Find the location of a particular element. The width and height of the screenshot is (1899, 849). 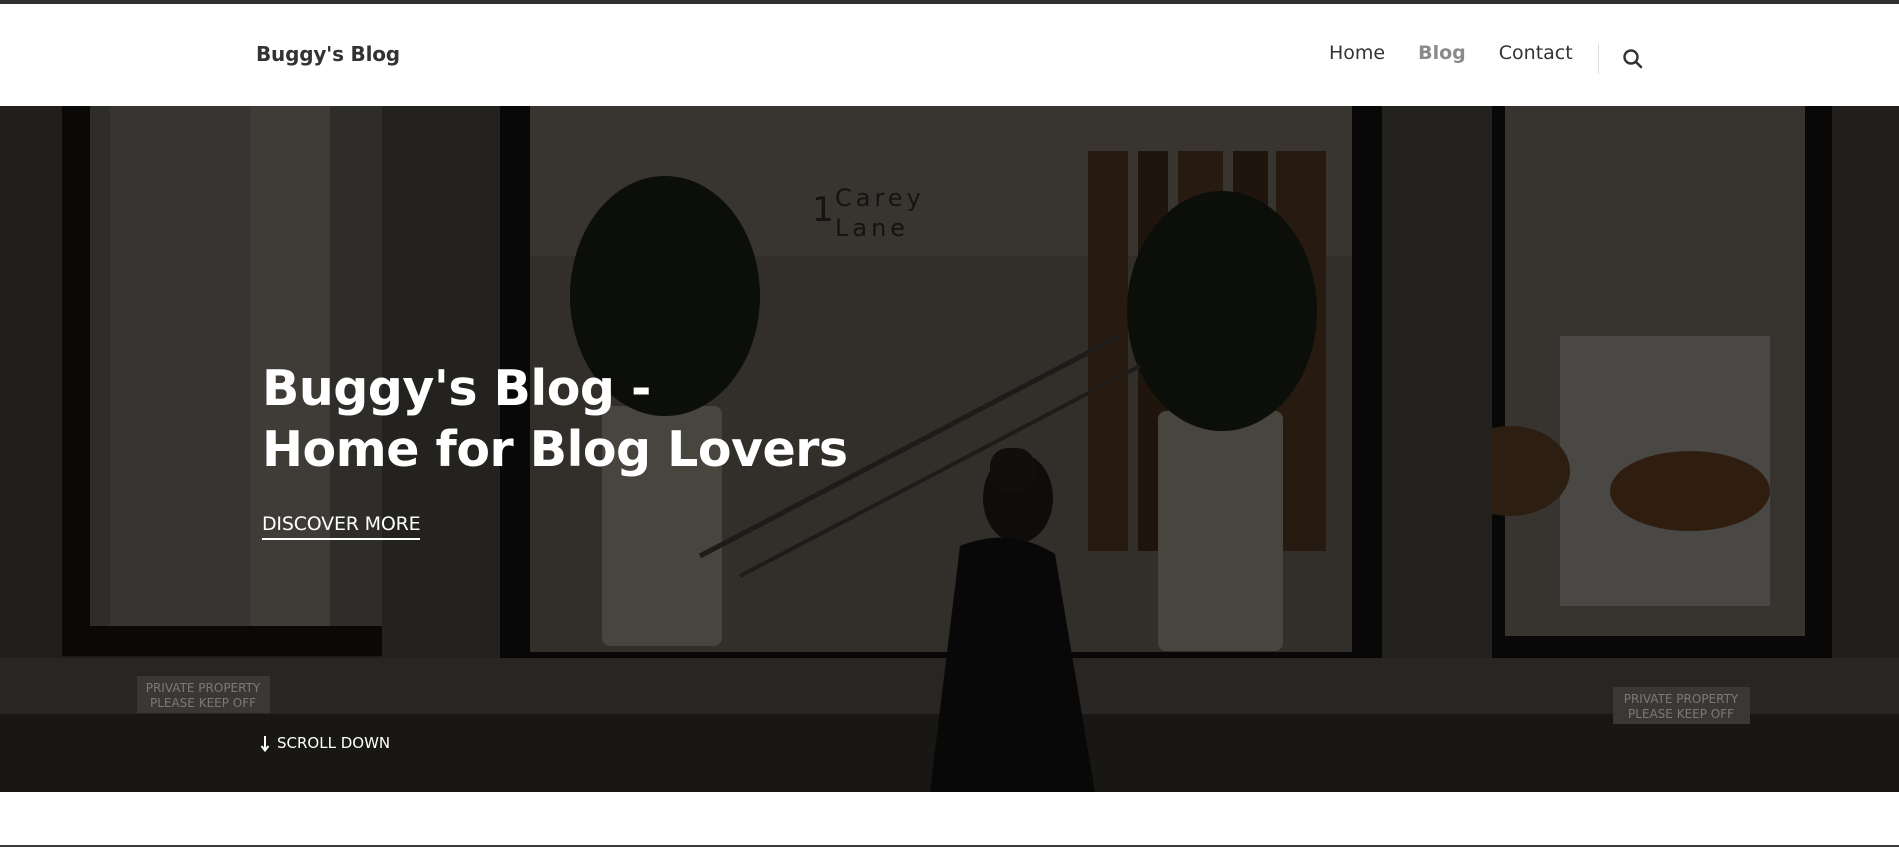

nav-divider is located at coordinates (1598, 59).